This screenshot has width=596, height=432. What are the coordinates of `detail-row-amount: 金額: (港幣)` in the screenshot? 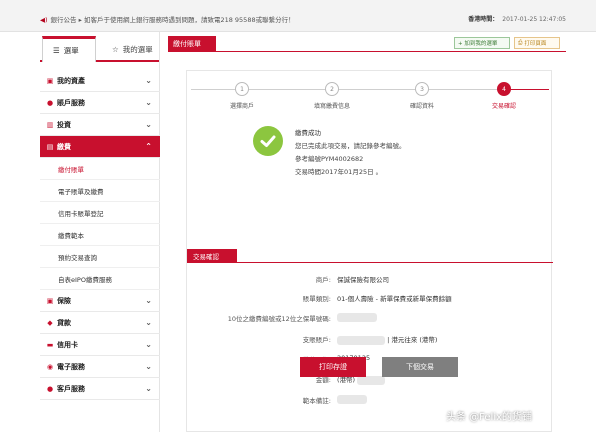 It's located at (370, 381).